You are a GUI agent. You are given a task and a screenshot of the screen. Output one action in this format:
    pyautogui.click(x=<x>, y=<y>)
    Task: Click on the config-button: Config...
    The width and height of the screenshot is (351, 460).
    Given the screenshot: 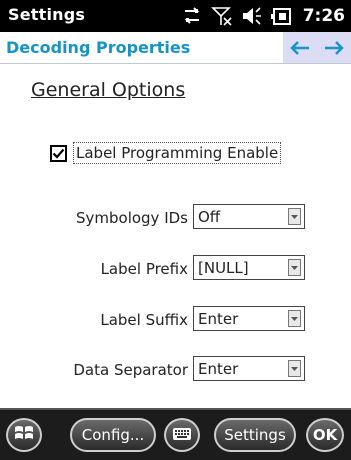 What is the action you would take?
    pyautogui.click(x=113, y=435)
    